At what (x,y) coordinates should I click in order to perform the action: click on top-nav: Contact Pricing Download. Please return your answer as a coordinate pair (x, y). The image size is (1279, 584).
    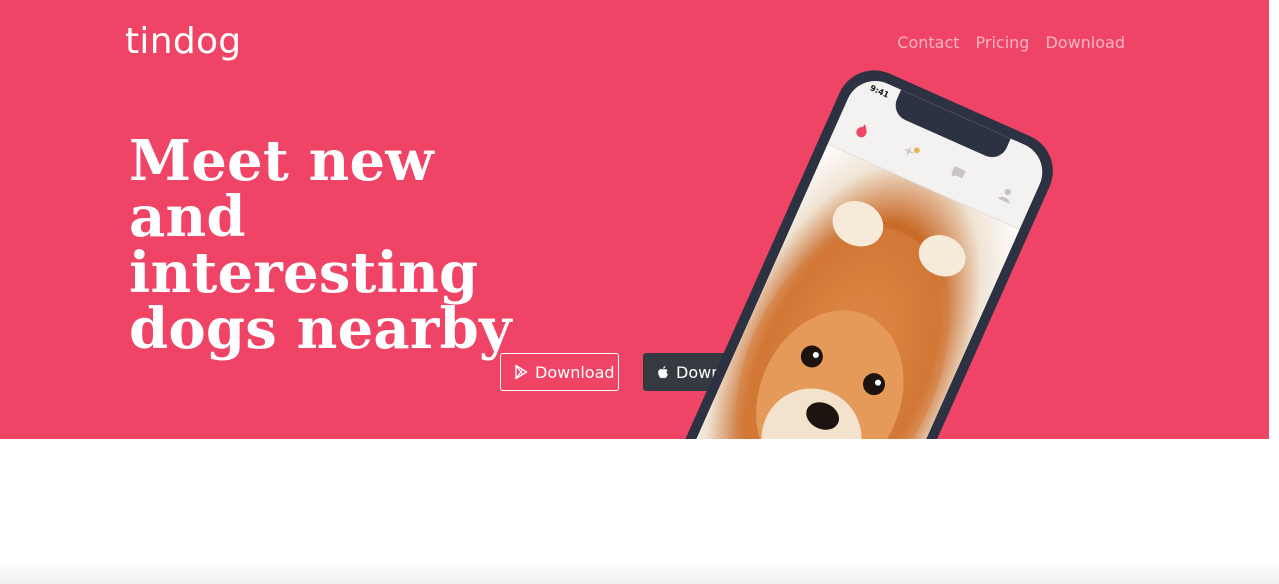
    Looking at the image, I should click on (1011, 42).